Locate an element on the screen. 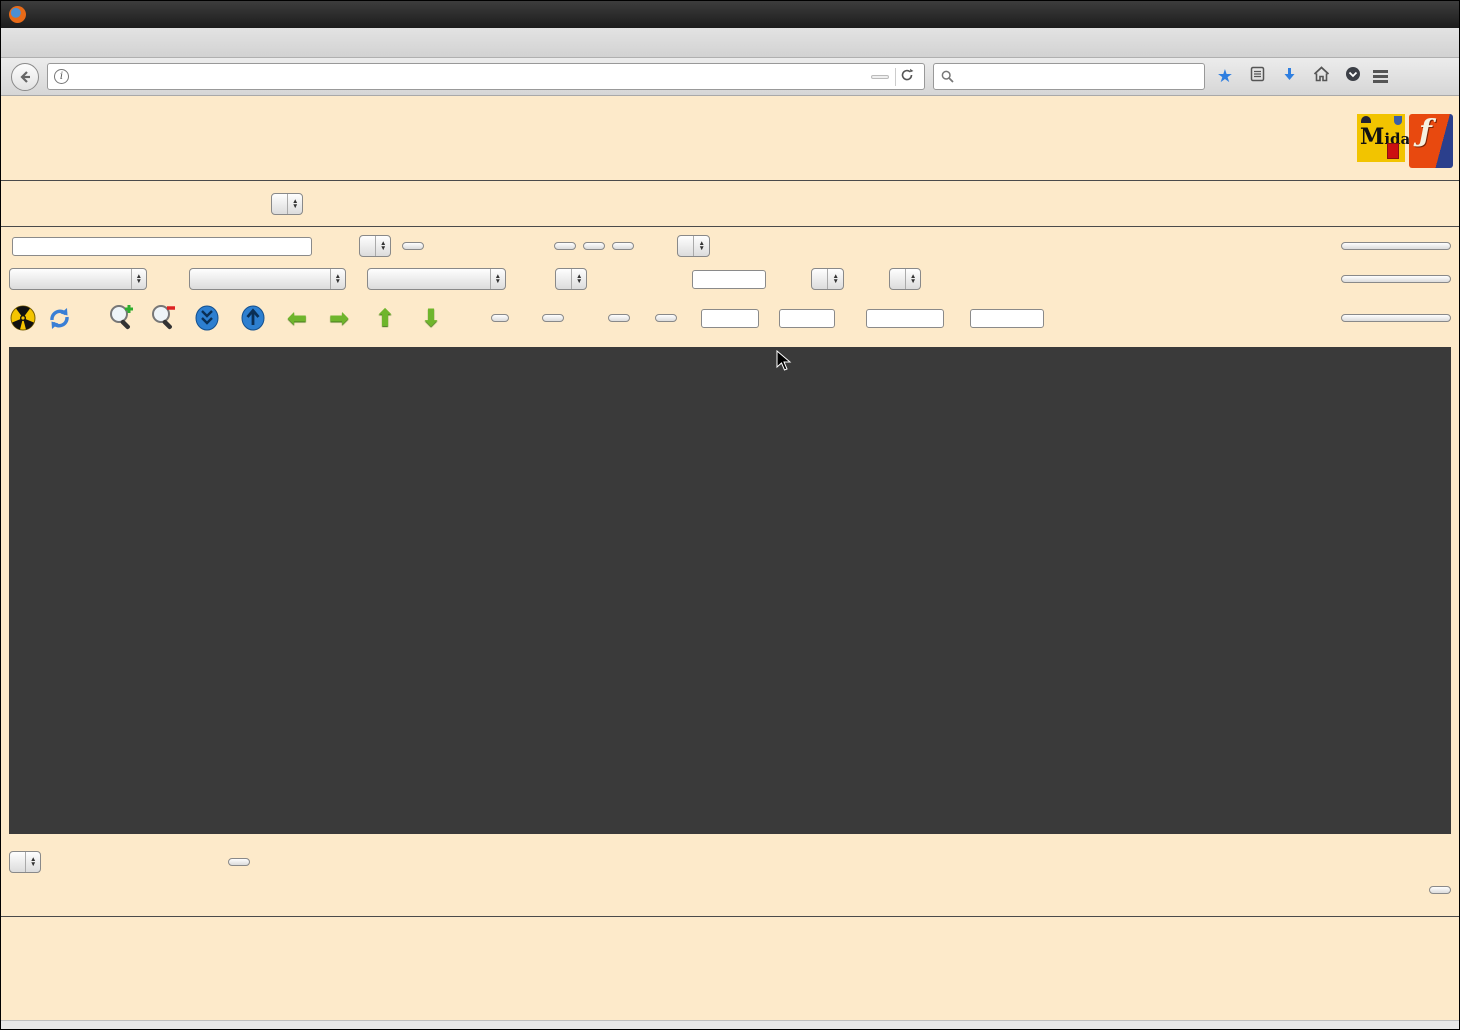 The width and height of the screenshot is (1460, 1030). multi-button is located at coordinates (413, 246).